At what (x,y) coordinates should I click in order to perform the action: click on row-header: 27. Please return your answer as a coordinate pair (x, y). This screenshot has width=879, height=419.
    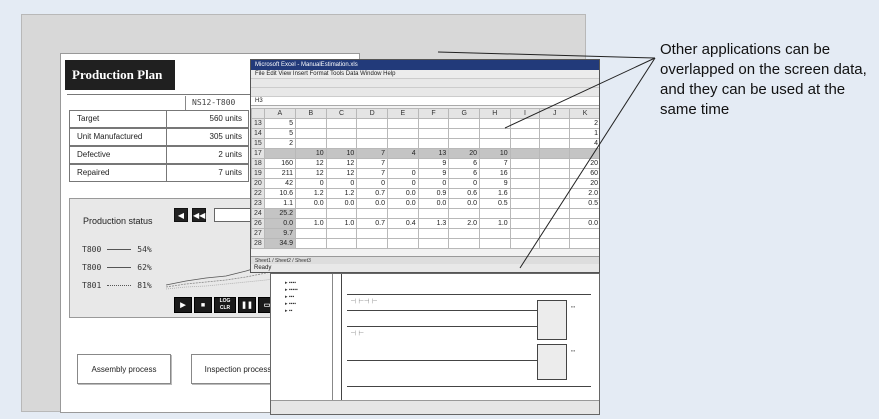
    Looking at the image, I should click on (258, 233).